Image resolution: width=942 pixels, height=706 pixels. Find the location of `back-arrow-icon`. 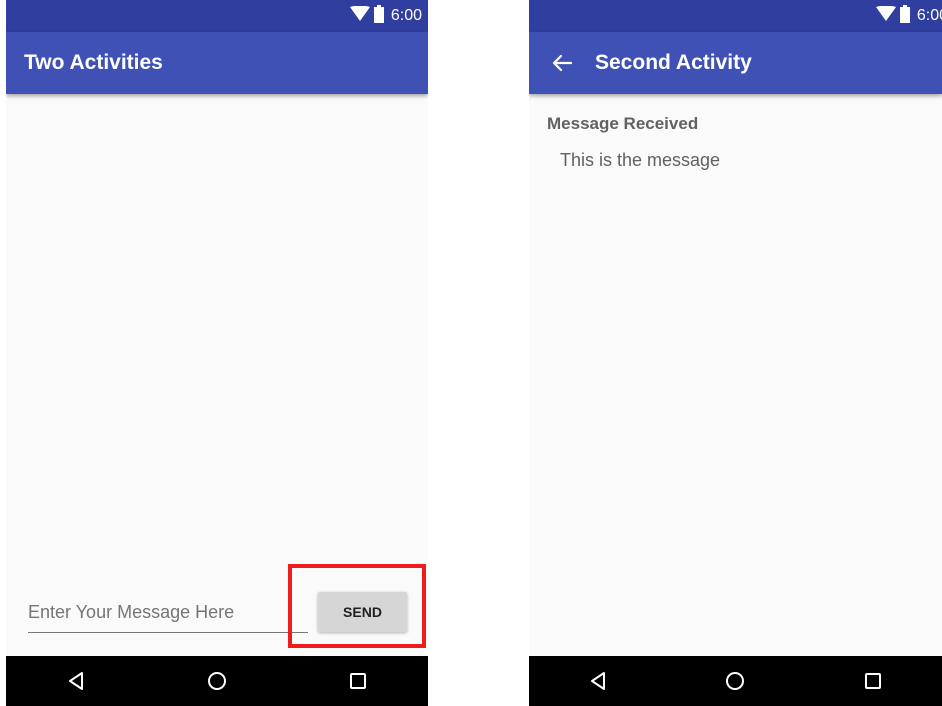

back-arrow-icon is located at coordinates (562, 63).